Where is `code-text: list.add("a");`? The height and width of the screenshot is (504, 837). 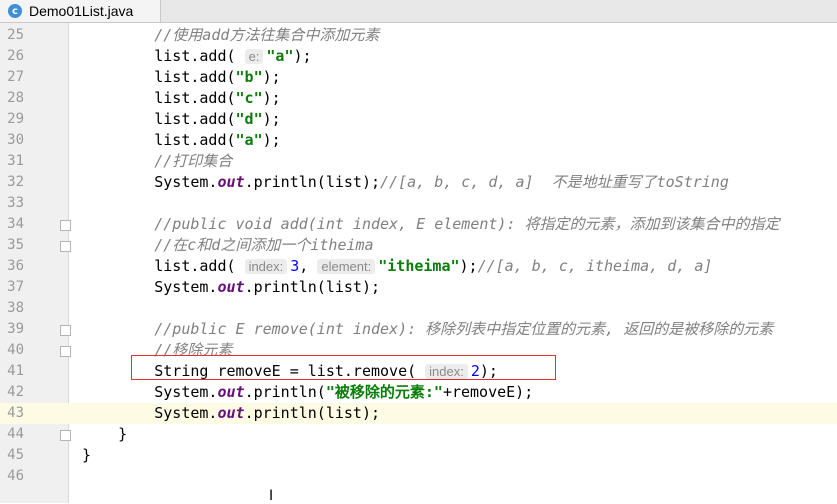
code-text: list.add("a"); is located at coordinates (181, 140).